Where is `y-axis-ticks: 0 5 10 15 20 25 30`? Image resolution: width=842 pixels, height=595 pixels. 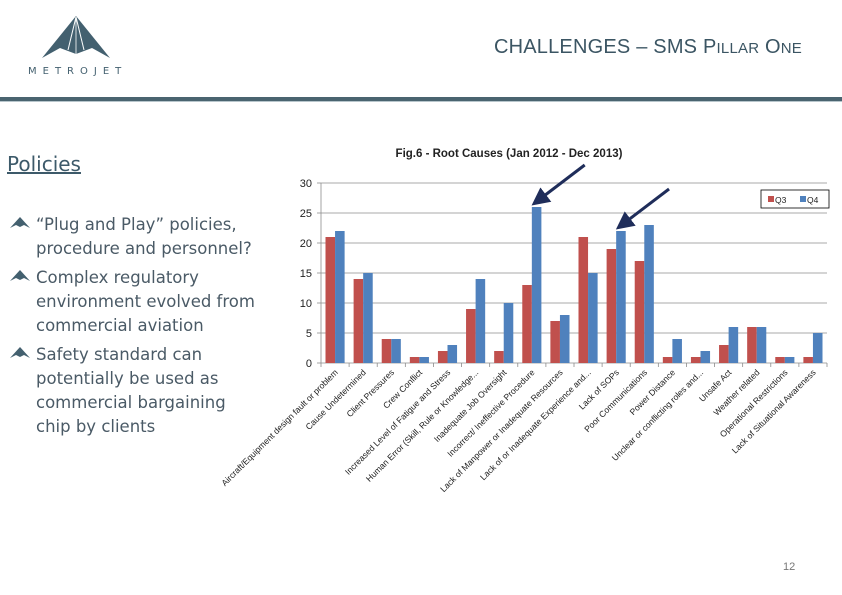
y-axis-ticks: 0 5 10 15 20 25 30 is located at coordinates (310, 274).